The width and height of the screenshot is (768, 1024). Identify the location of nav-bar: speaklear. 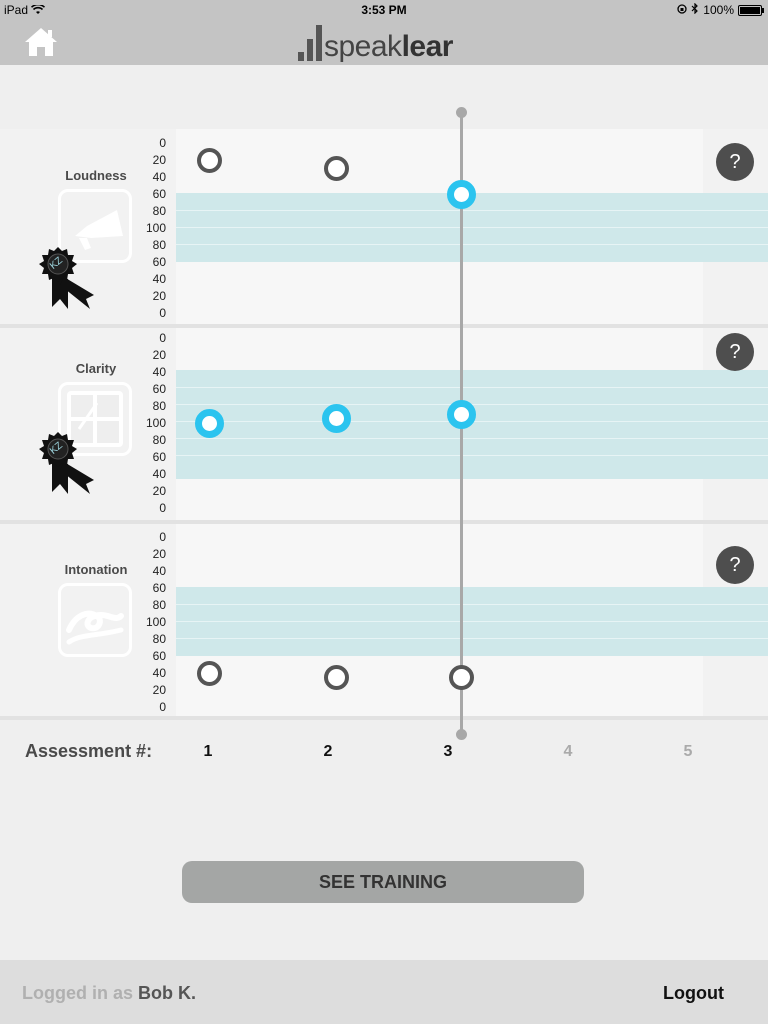
(384, 42).